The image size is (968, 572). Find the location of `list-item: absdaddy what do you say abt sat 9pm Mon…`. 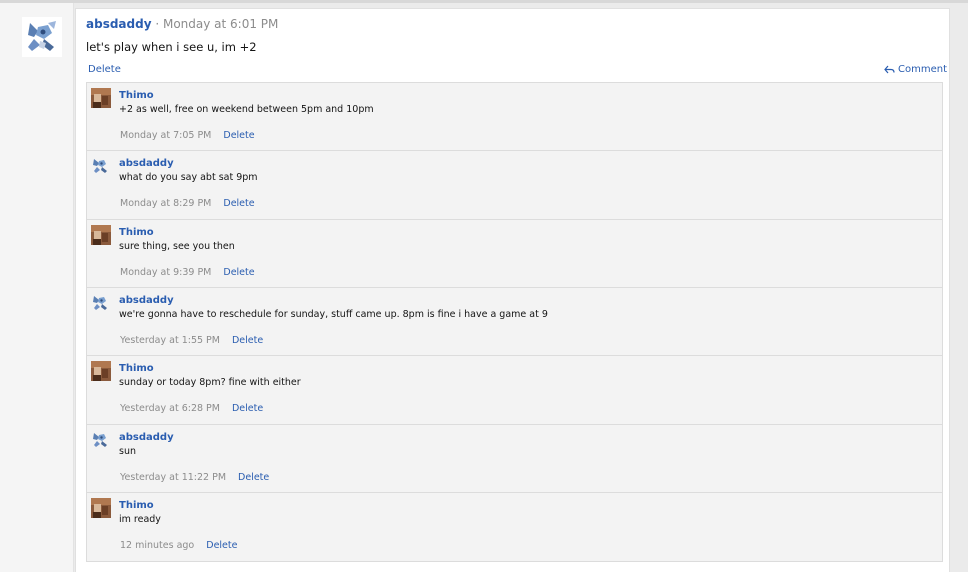

list-item: absdaddy what do you say abt sat 9pm Mon… is located at coordinates (514, 185).